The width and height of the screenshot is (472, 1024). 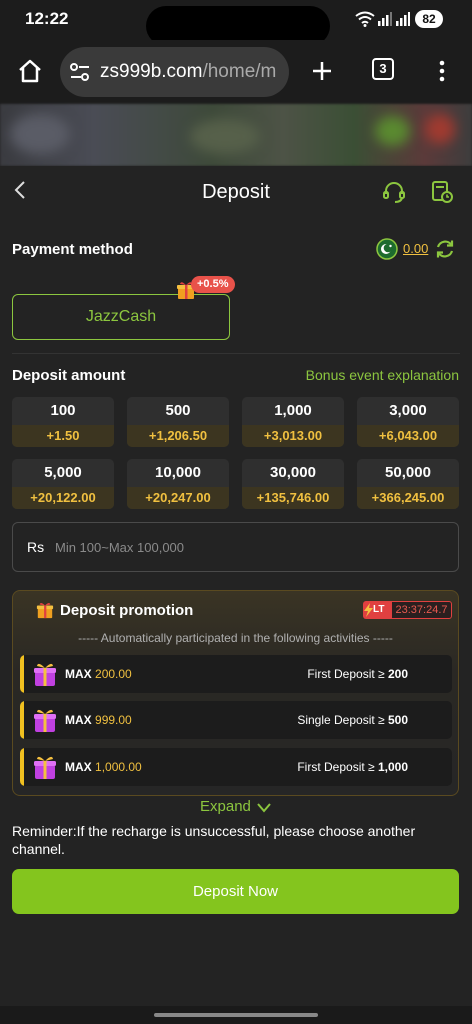 I want to click on status-time: 12:22, so click(x=47, y=18).